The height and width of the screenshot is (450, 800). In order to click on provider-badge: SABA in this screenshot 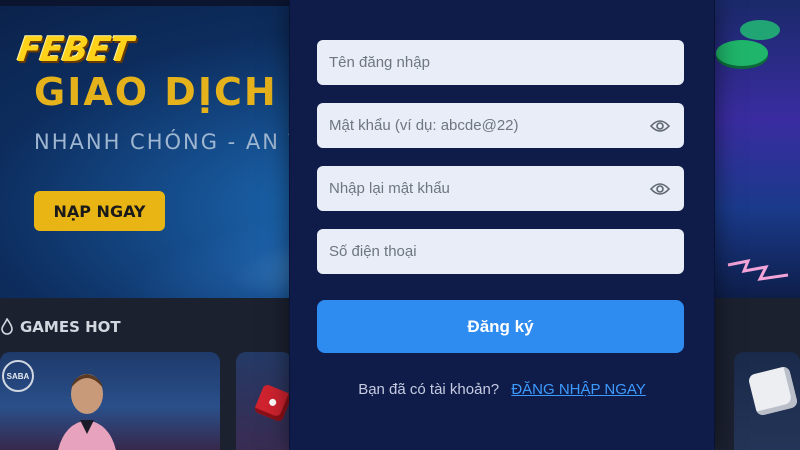, I will do `click(18, 376)`.